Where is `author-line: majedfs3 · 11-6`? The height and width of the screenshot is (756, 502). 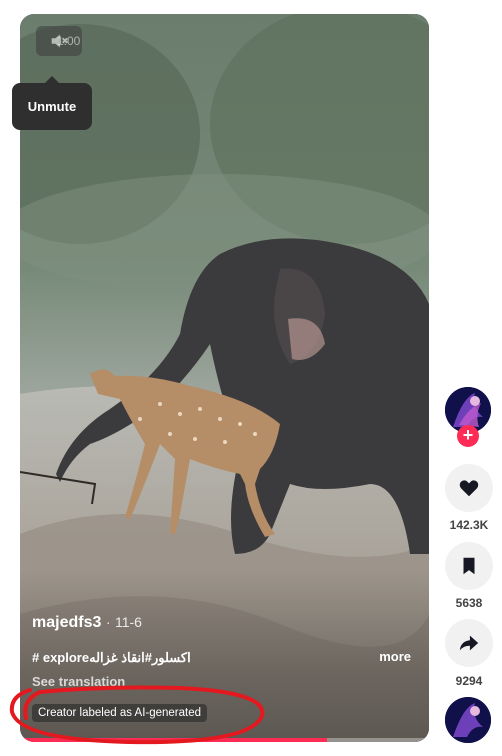
author-line: majedfs3 · 11-6 is located at coordinates (87, 623).